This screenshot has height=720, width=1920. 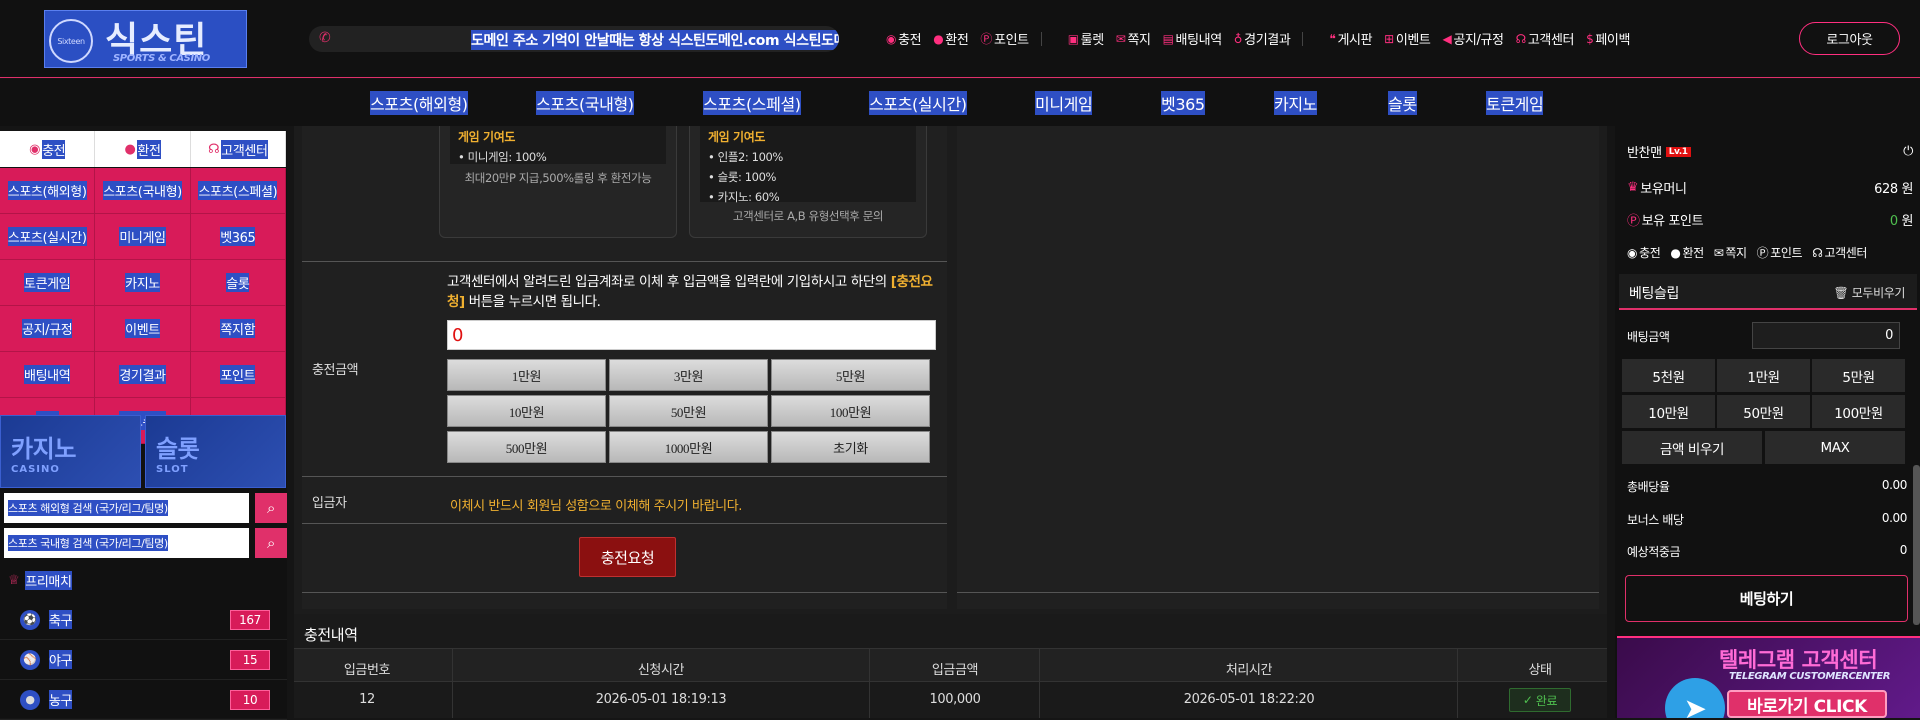 What do you see at coordinates (238, 375) in the screenshot?
I see `sidebar-item: 포인트` at bounding box center [238, 375].